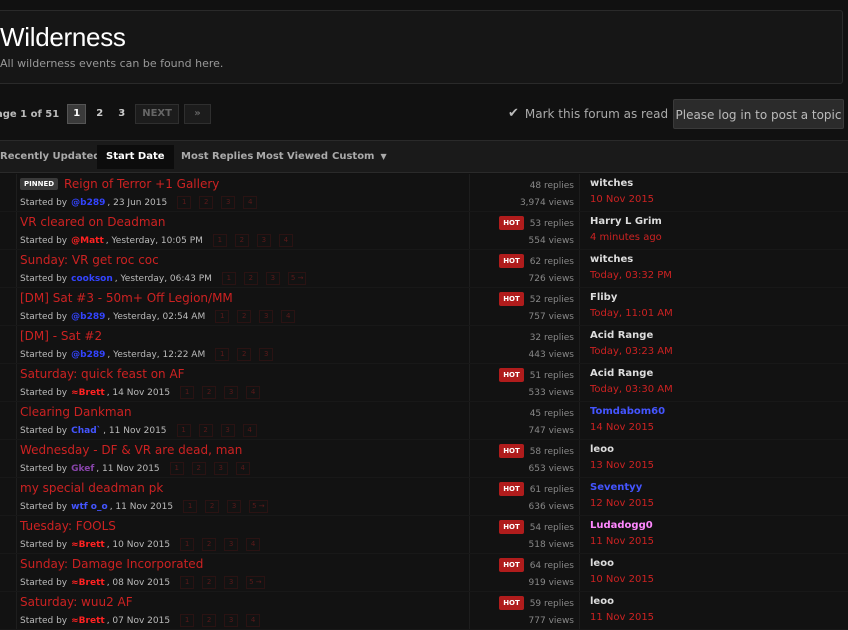 This screenshot has height=630, width=848. What do you see at coordinates (622, 465) in the screenshot?
I see `last-post-time-link: 13 Nov 2015` at bounding box center [622, 465].